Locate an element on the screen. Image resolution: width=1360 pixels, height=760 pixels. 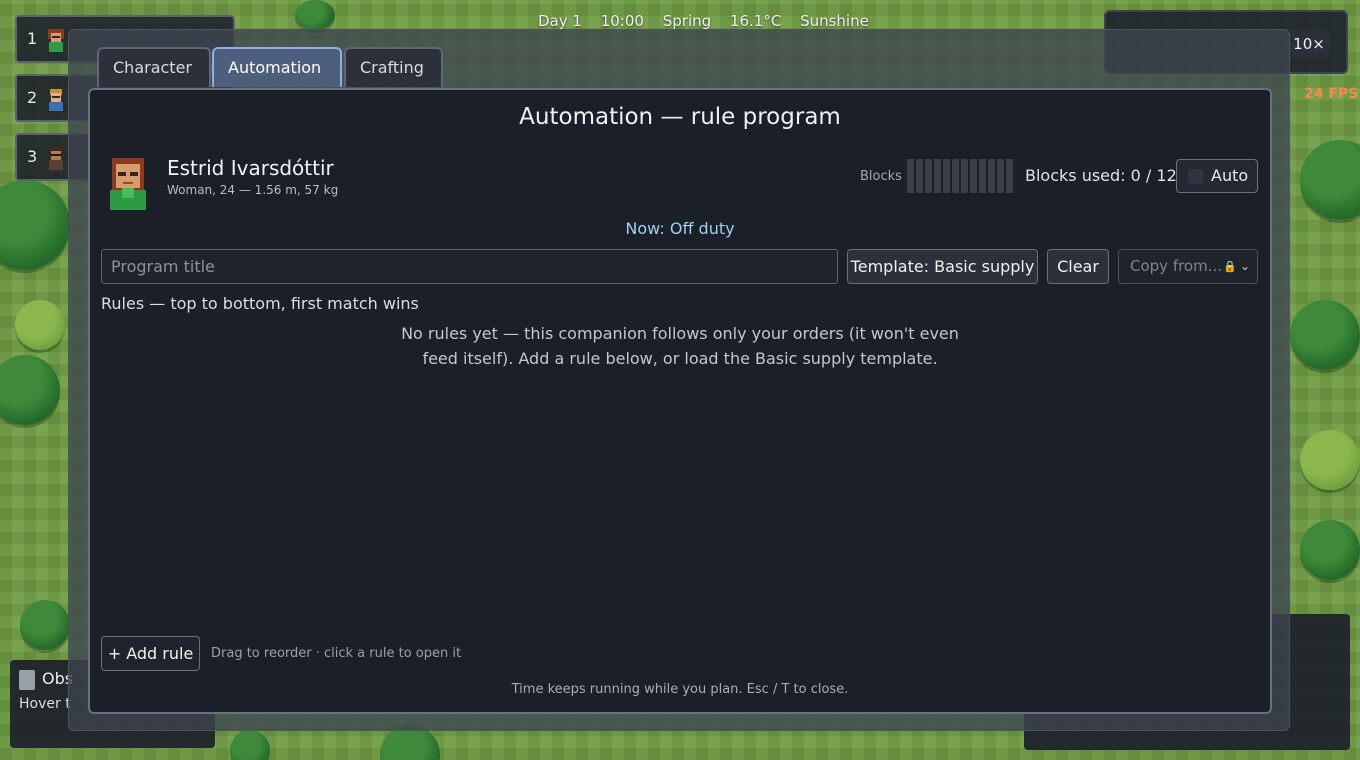
speed-10x-button: 10× is located at coordinates (1309, 44).